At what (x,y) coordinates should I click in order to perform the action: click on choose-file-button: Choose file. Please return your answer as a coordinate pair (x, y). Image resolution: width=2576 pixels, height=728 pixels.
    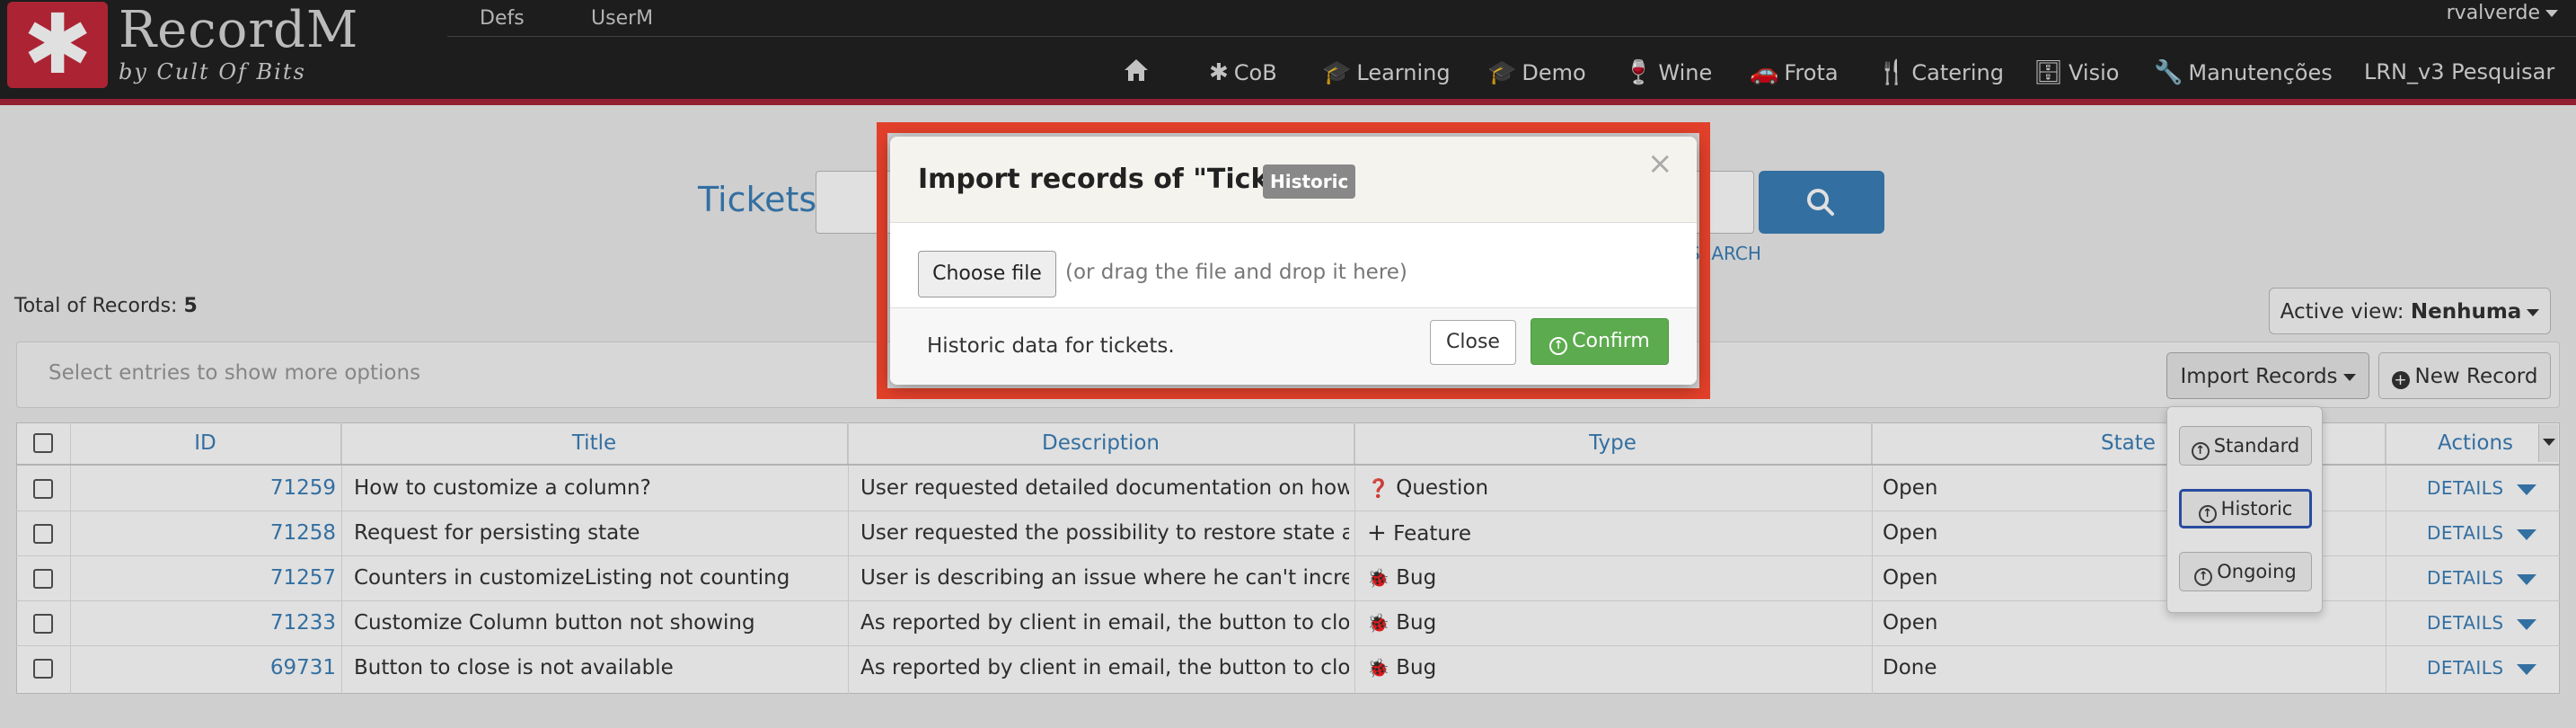
    Looking at the image, I should click on (987, 274).